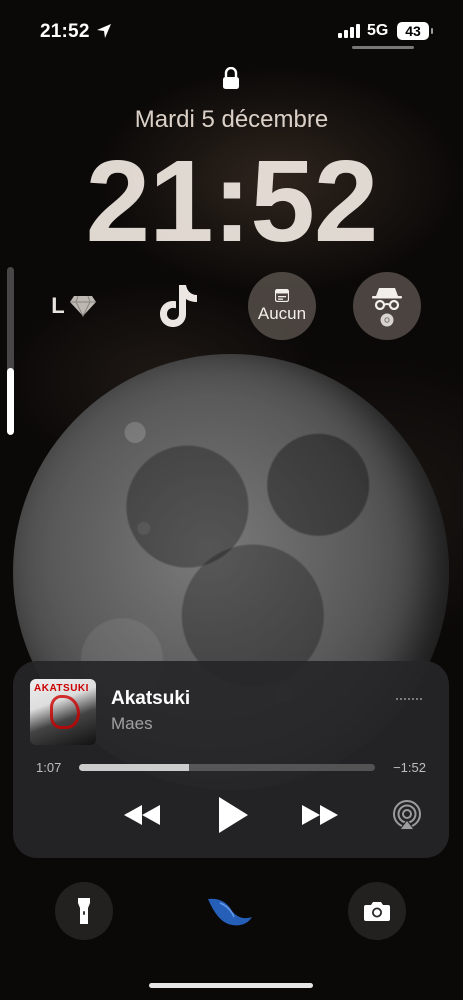 The image size is (463, 1000). I want to click on fast-forward-icon, so click(320, 815).